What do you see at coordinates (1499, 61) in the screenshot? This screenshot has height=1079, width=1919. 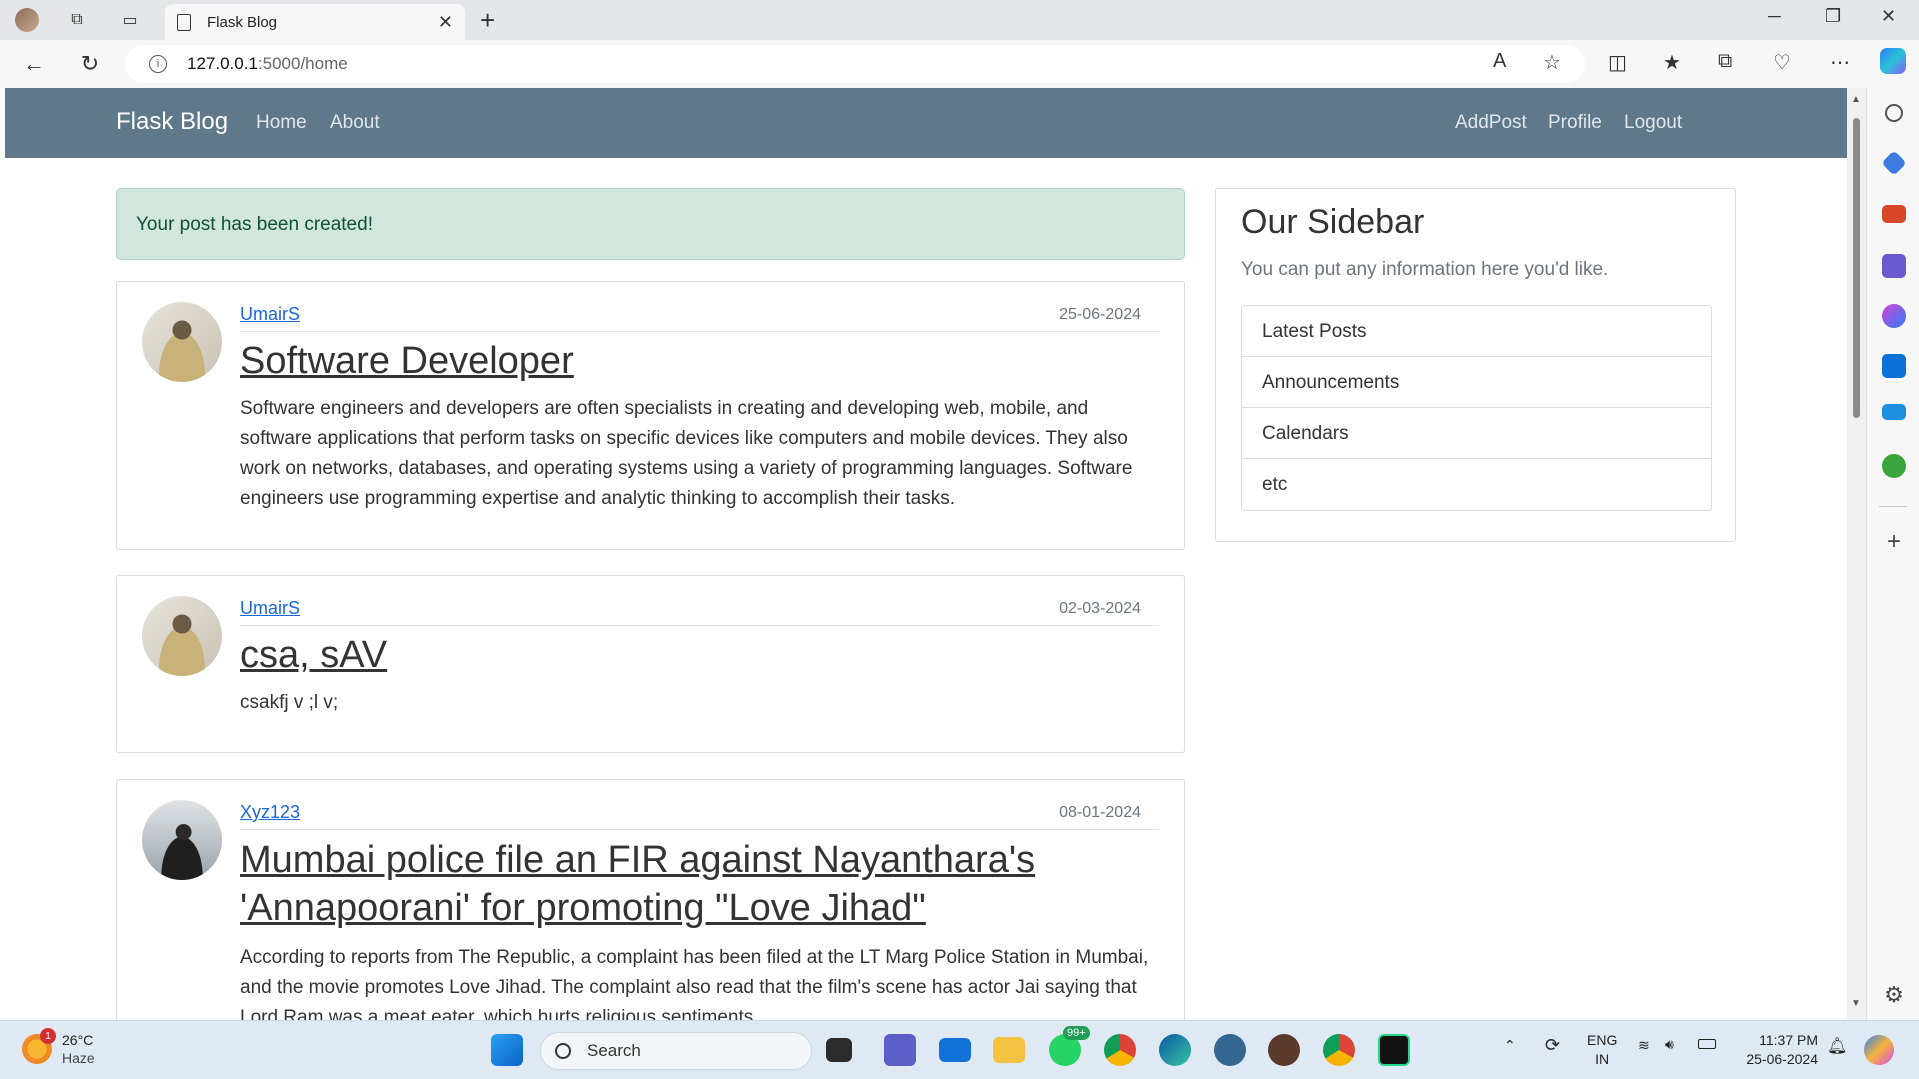 I see `read-aloud-icon: A` at bounding box center [1499, 61].